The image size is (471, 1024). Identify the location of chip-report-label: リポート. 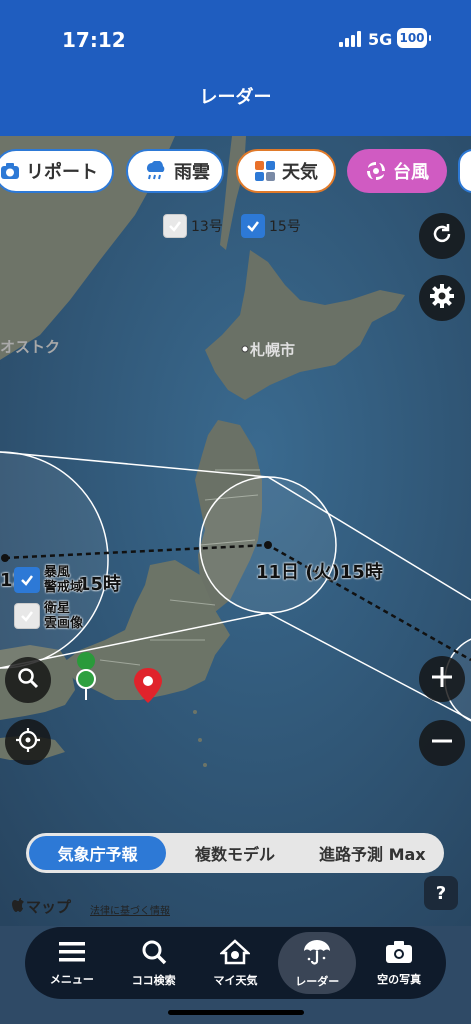
(62, 172).